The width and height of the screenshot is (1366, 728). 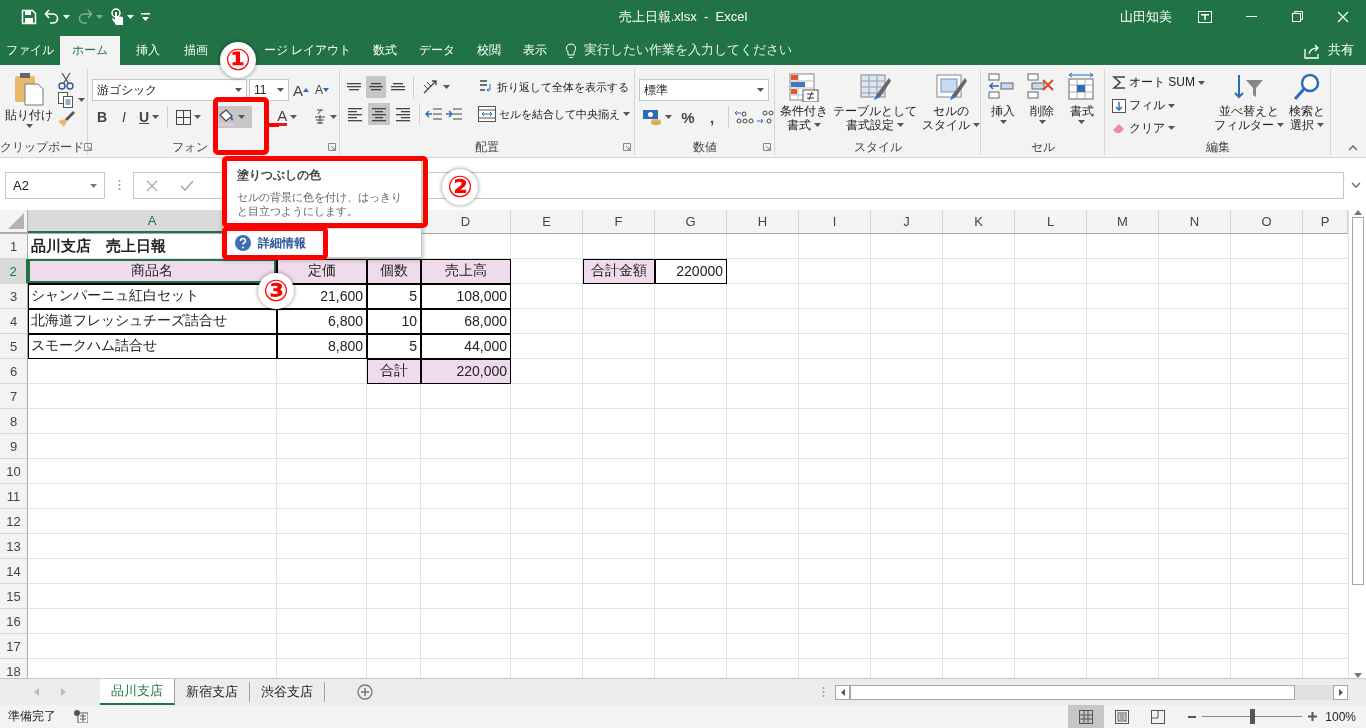 What do you see at coordinates (704, 90) in the screenshot?
I see `number-format-field: 標準` at bounding box center [704, 90].